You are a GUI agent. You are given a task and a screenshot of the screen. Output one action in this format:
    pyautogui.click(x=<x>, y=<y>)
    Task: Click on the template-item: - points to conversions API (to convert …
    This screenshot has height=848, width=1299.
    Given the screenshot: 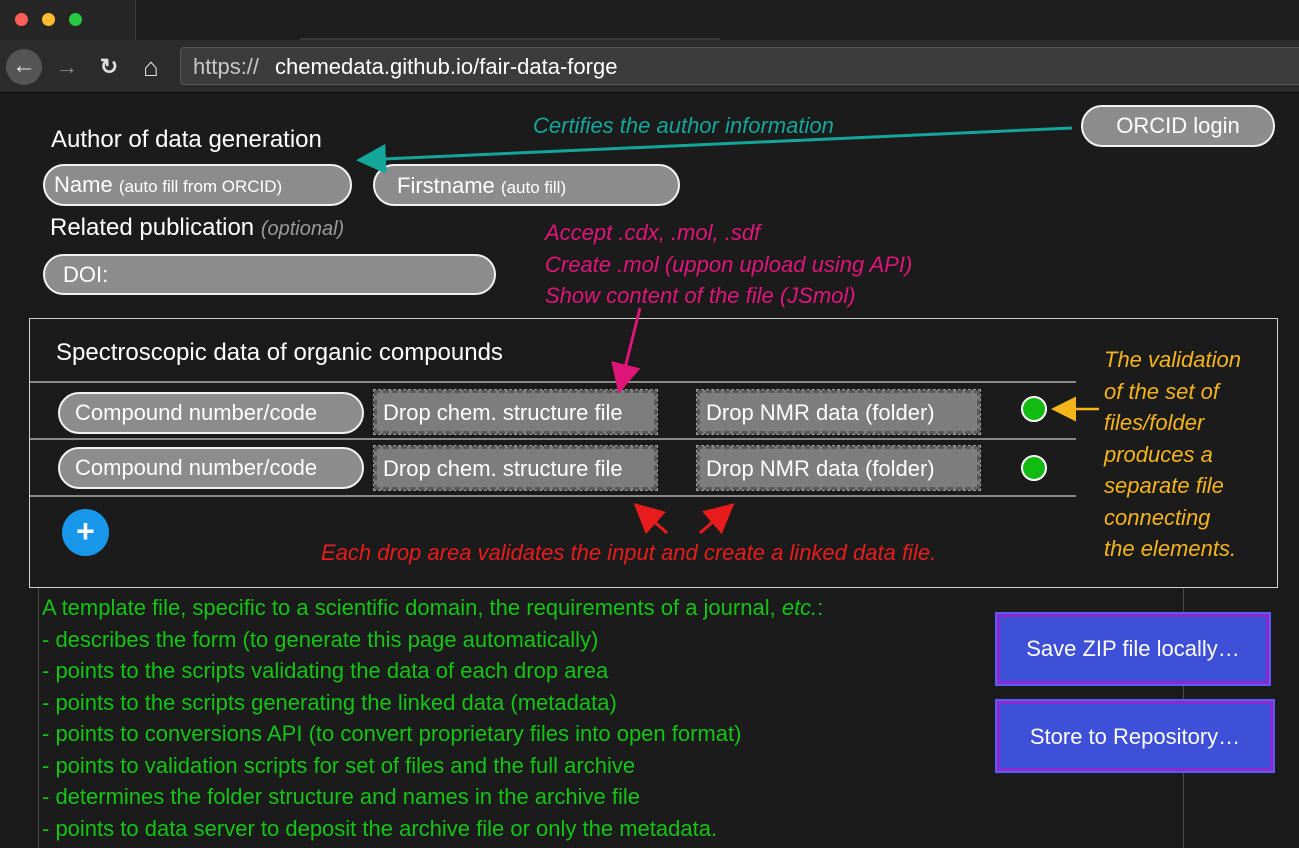 What is the action you would take?
    pyautogui.click(x=392, y=733)
    